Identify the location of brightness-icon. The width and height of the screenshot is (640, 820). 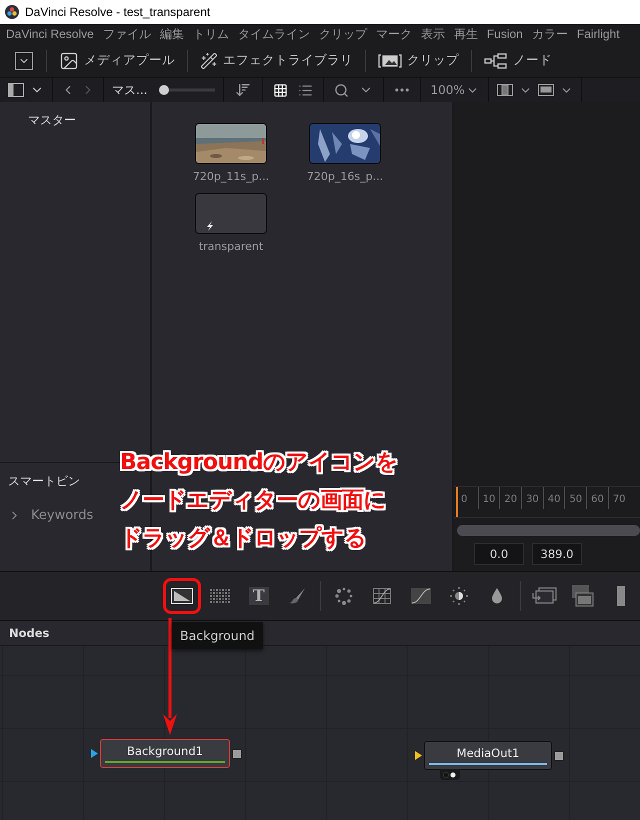
(459, 596).